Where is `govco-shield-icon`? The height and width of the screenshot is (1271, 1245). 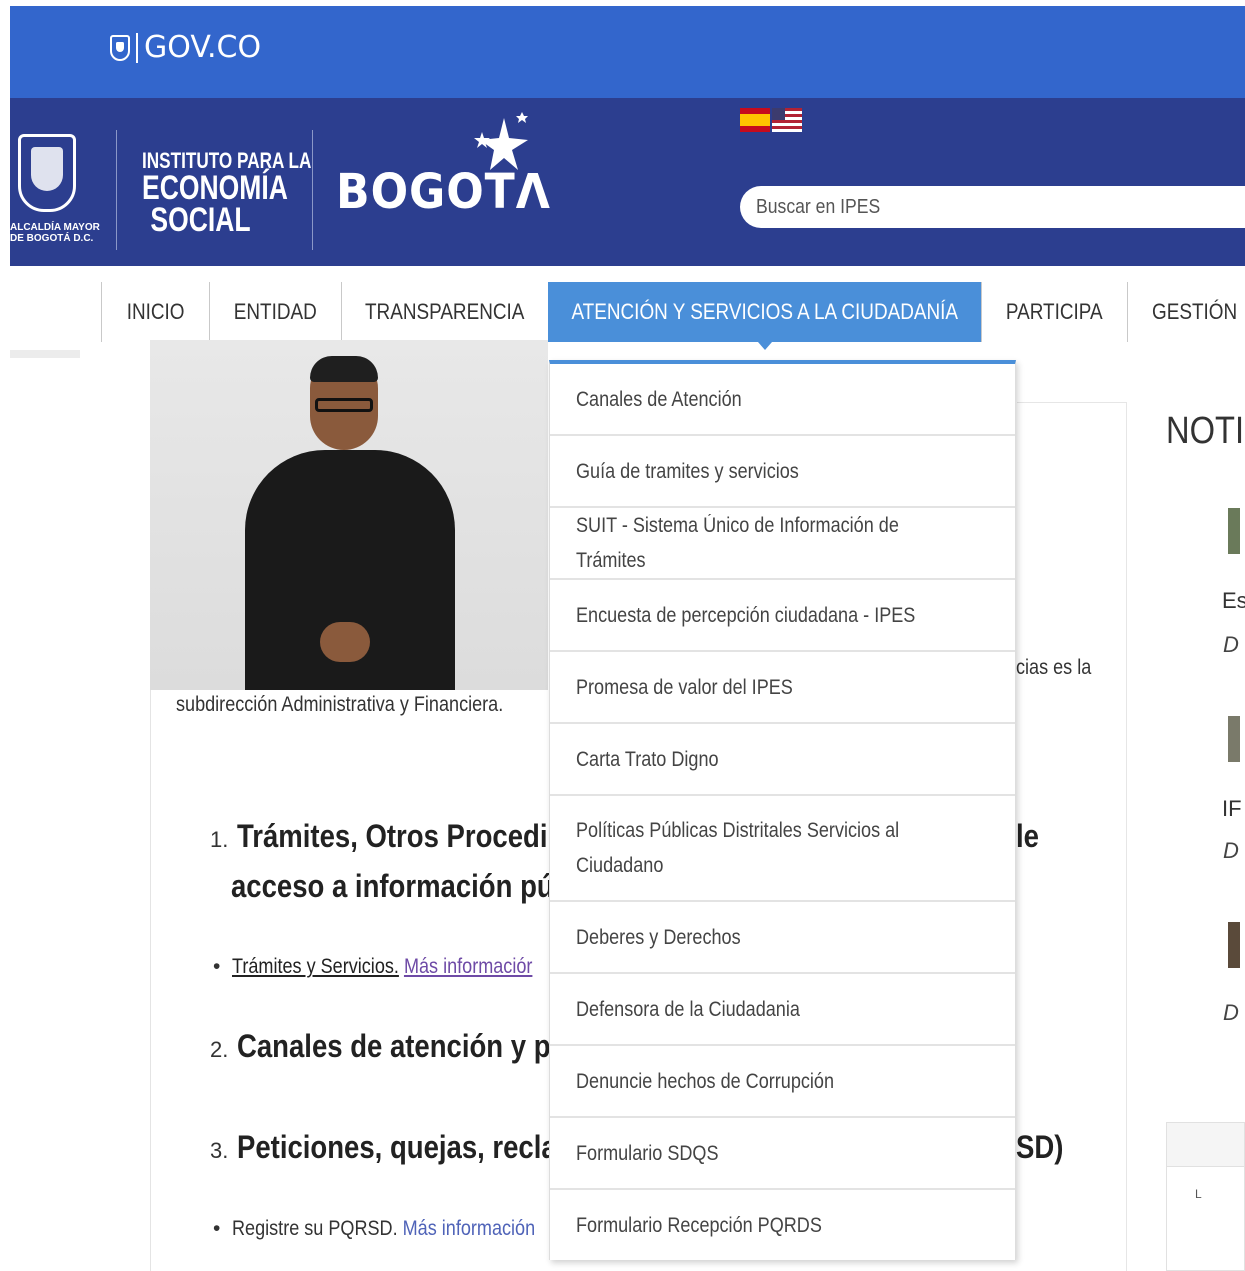
govco-shield-icon is located at coordinates (120, 47).